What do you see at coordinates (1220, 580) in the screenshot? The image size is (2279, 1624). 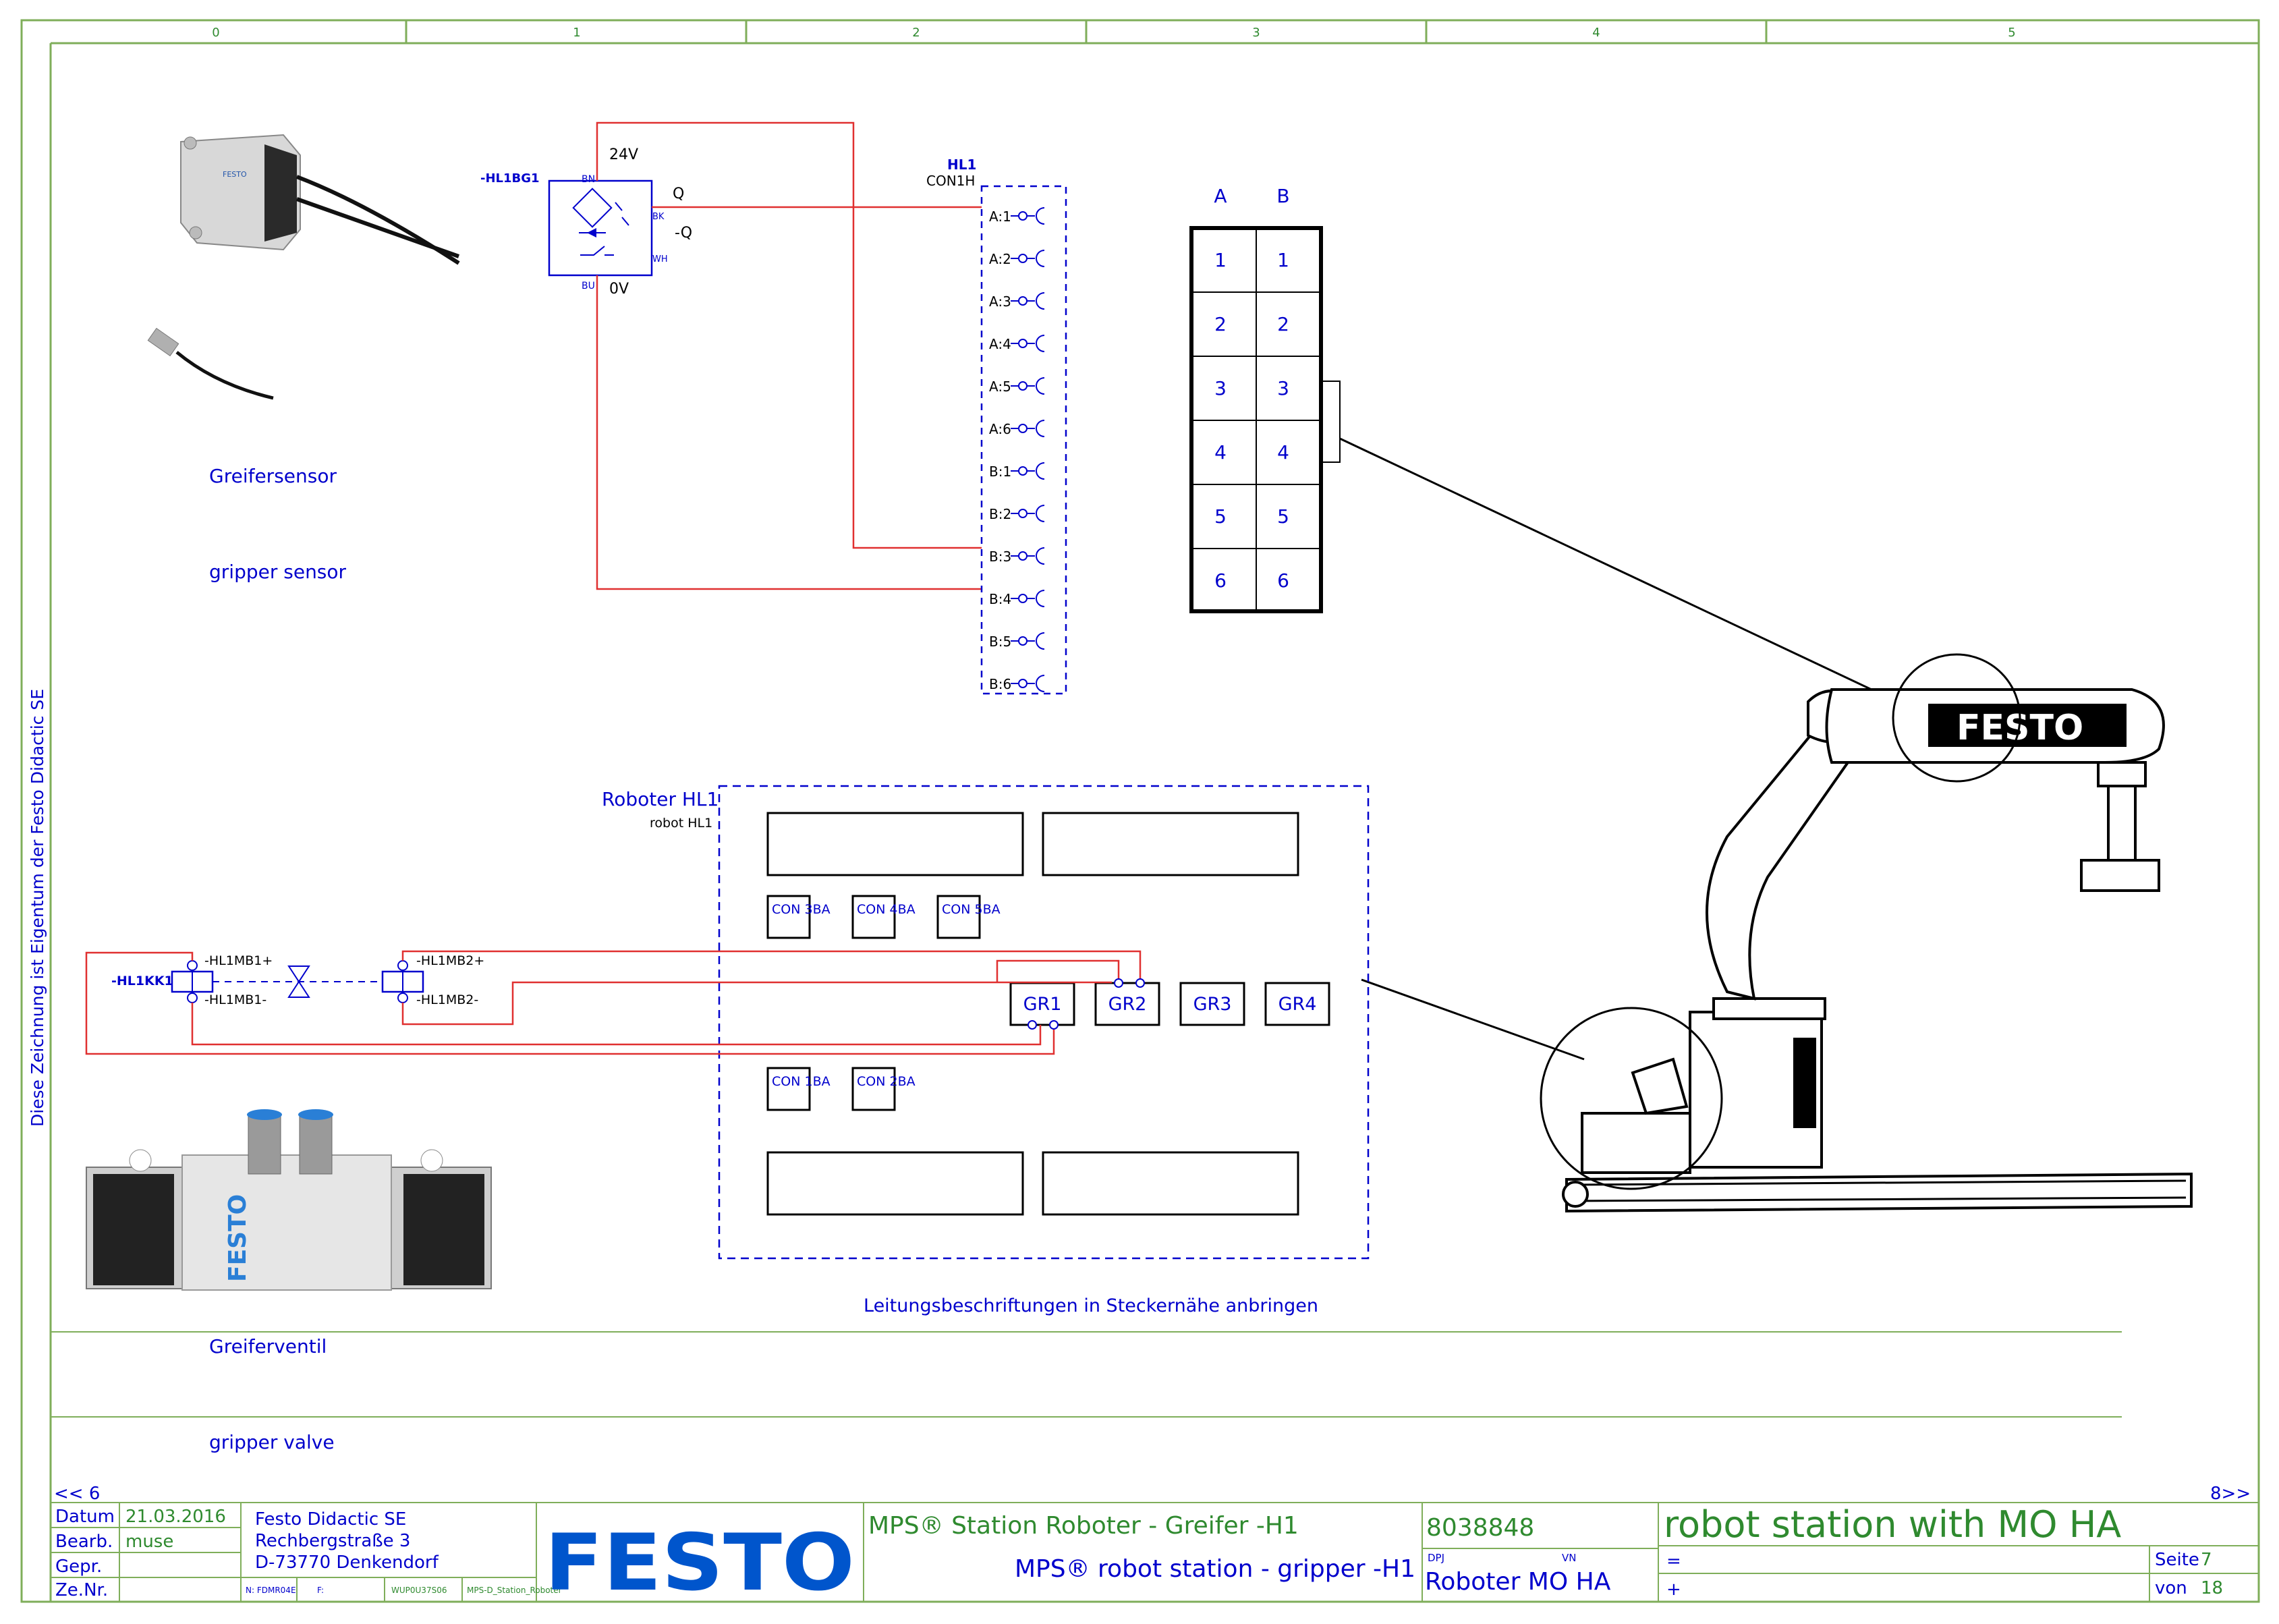 I see `pin-cell-a: 6` at bounding box center [1220, 580].